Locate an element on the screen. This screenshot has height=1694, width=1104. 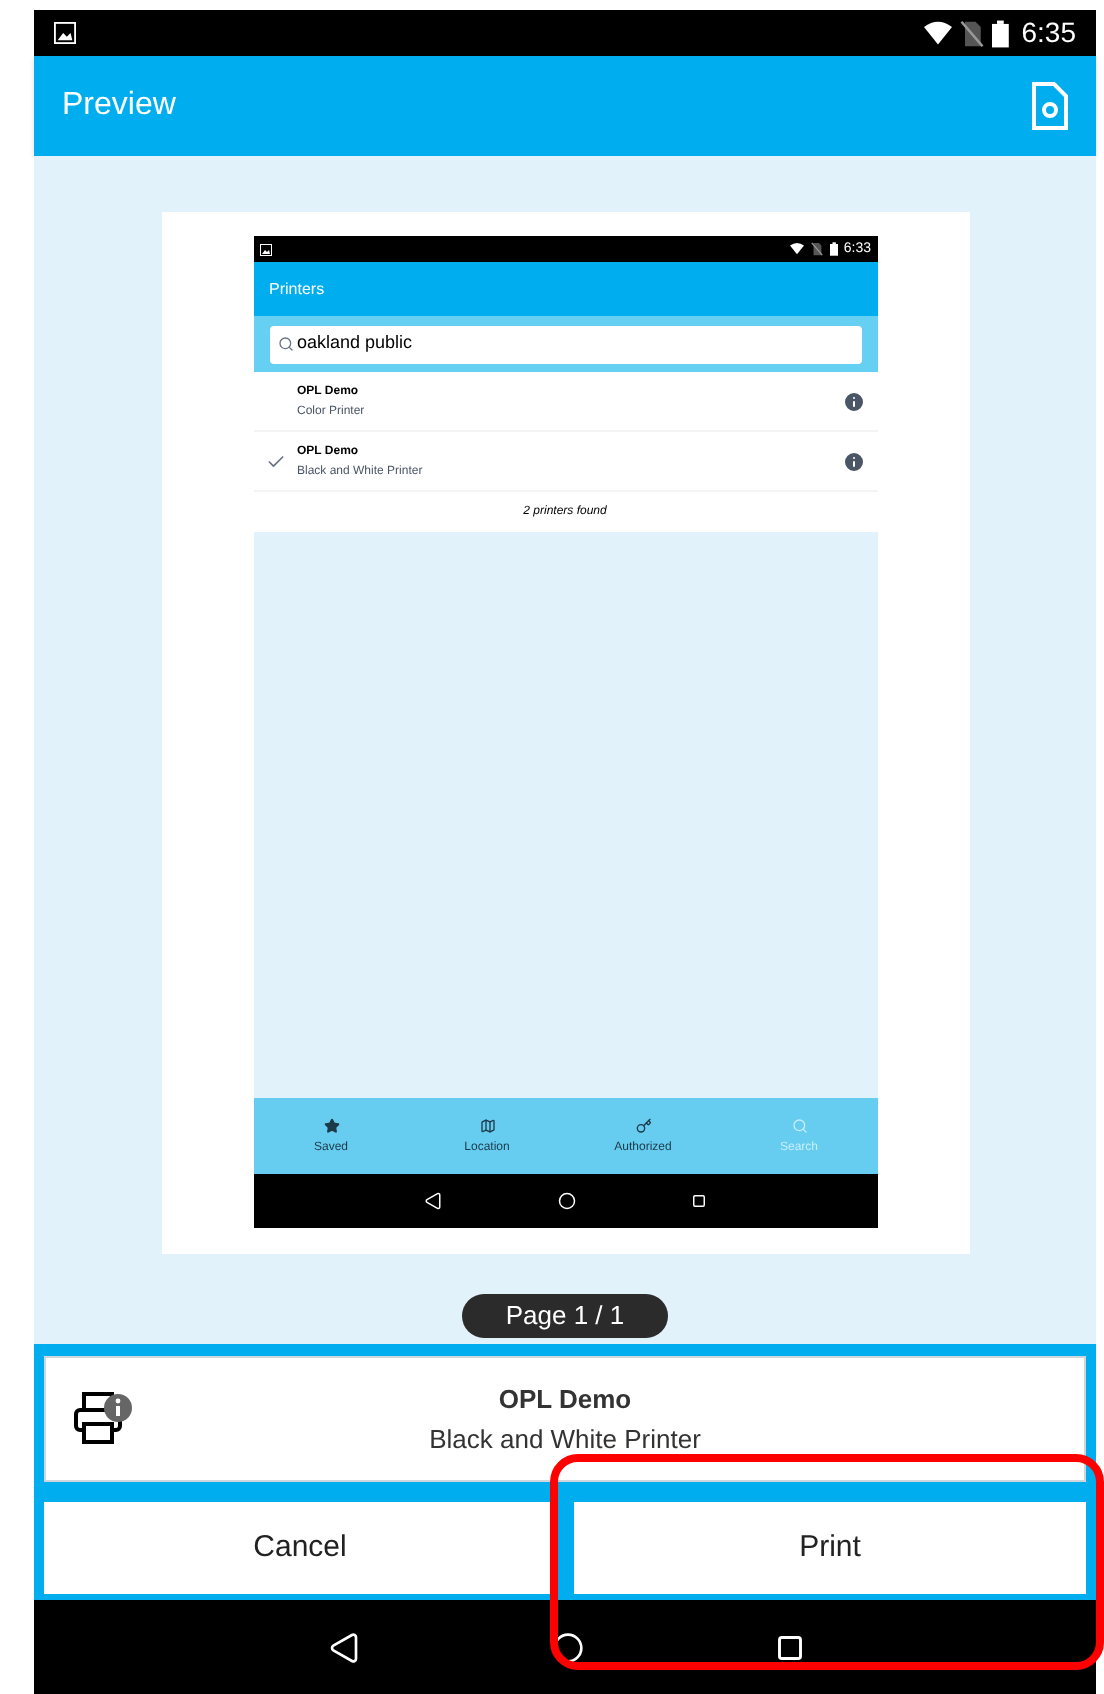
search-field: oakland public is located at coordinates (565, 344).